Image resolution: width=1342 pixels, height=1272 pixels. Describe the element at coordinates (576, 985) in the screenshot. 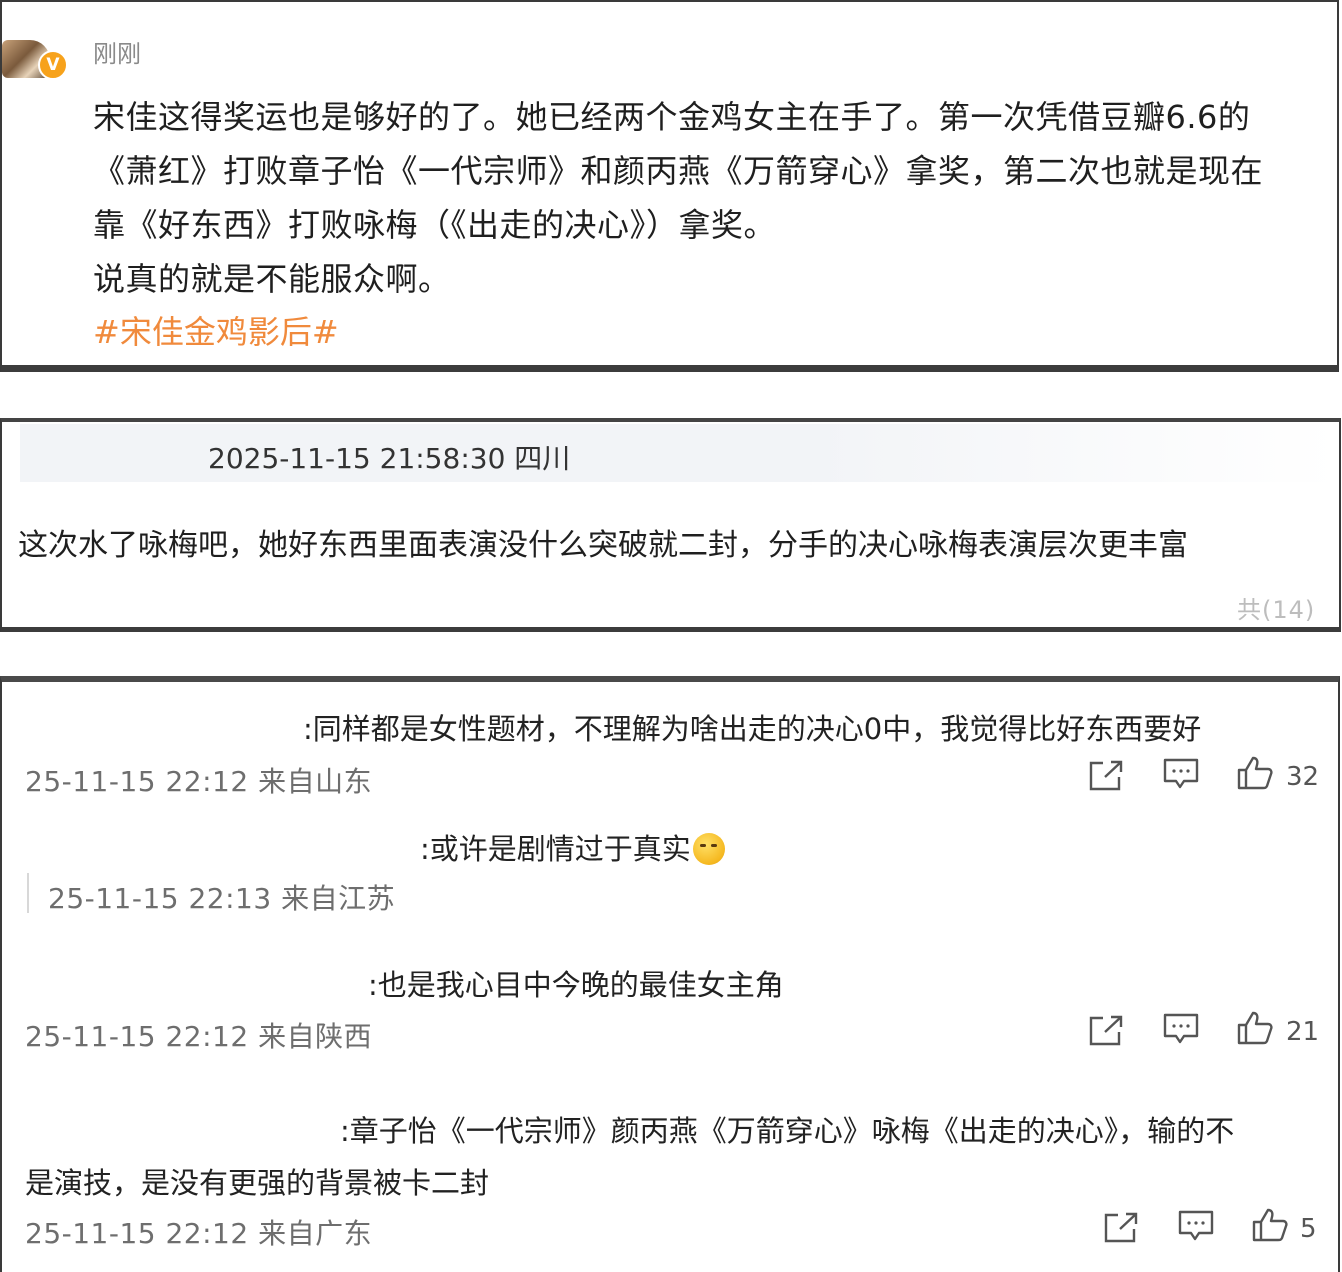

I see `reply-text: :也是我心目中今晚的最佳女主角` at that location.